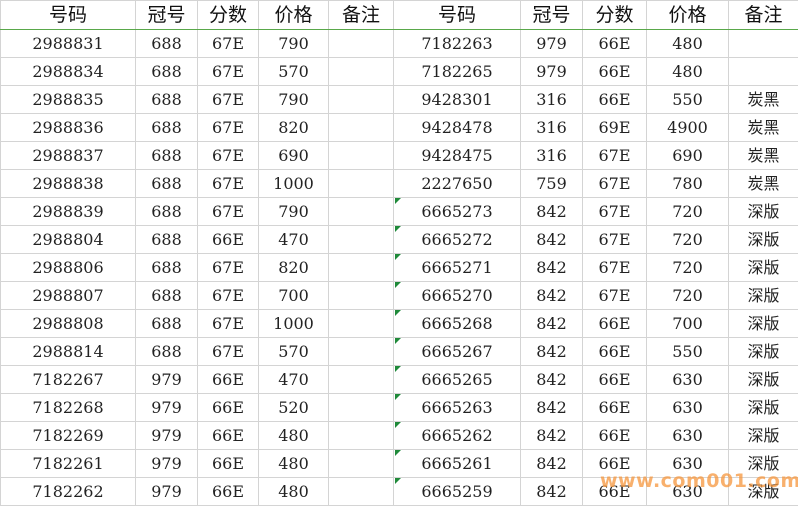 This screenshot has height=509, width=798. I want to click on header-cell-grade-right: 分数, so click(614, 15).